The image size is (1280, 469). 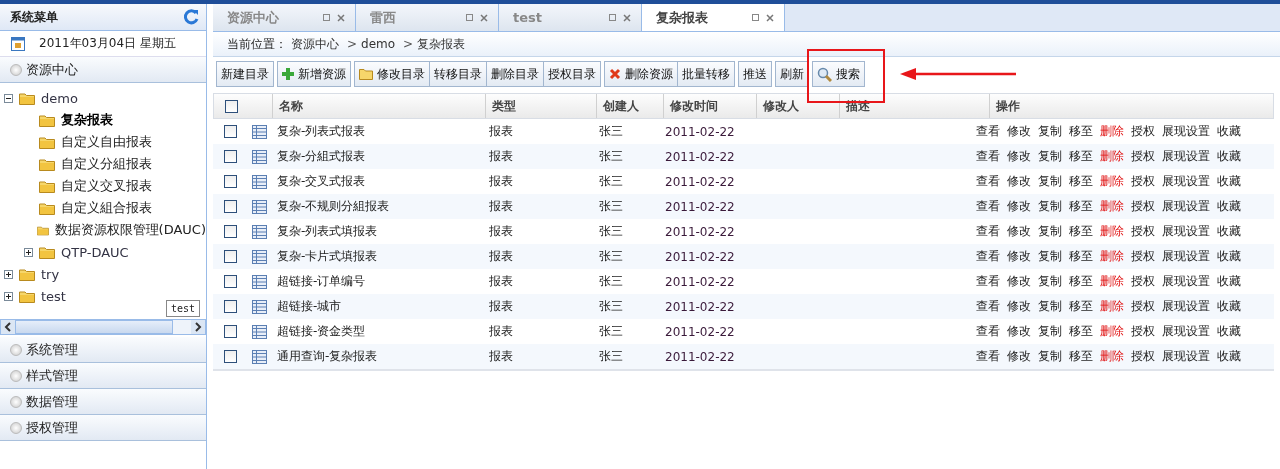 What do you see at coordinates (792, 74) in the screenshot?
I see `toolbar-button: 刷新` at bounding box center [792, 74].